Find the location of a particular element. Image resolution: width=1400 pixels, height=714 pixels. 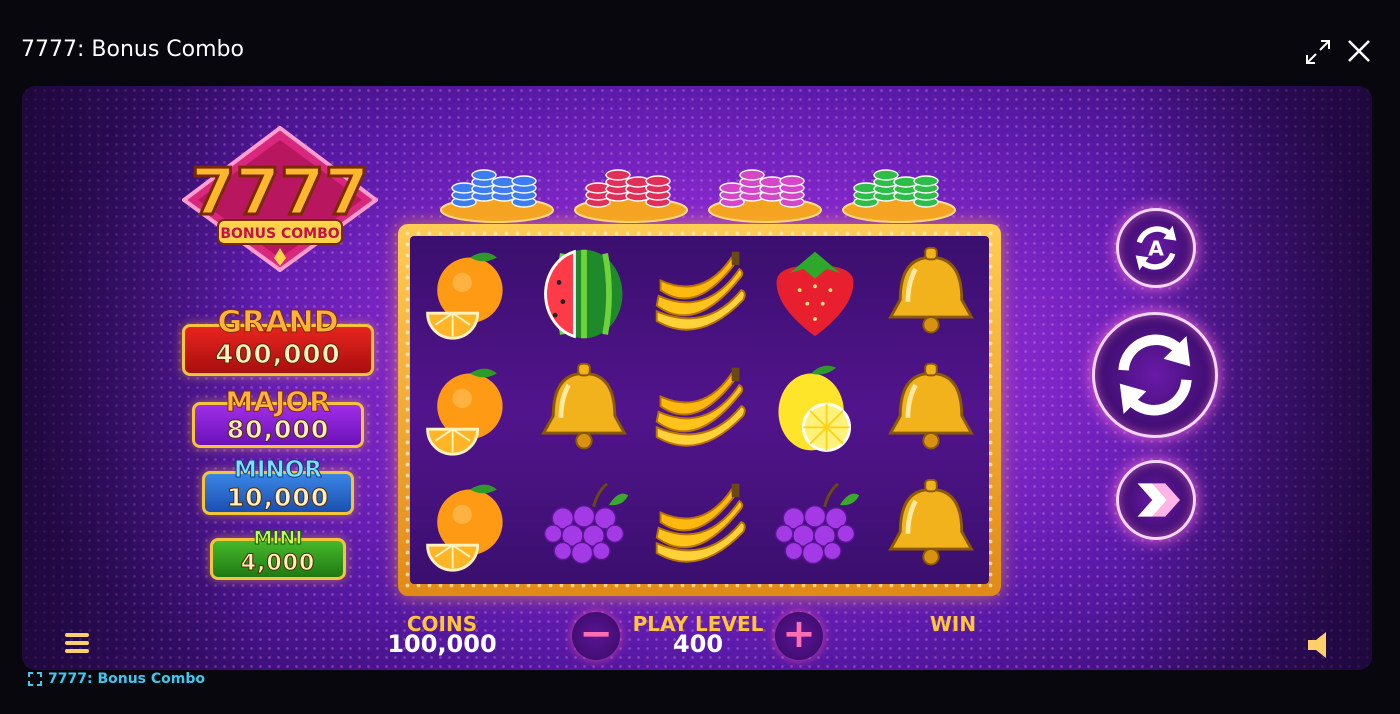

close-icon is located at coordinates (1359, 51).